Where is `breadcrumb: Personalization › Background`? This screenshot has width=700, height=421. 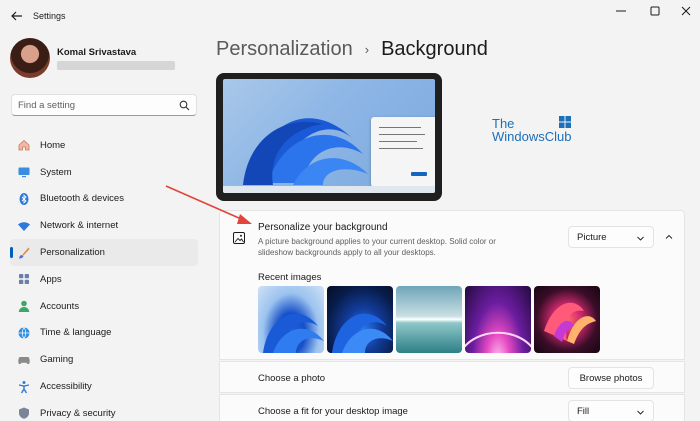 breadcrumb: Personalization › Background is located at coordinates (352, 49).